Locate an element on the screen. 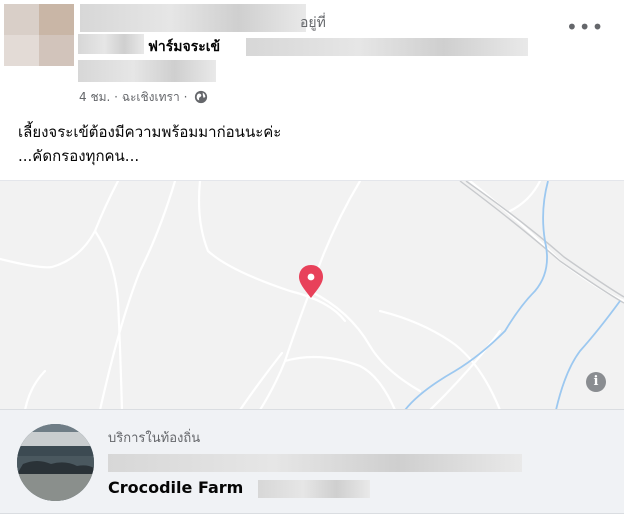  post-meta: 4 ชม. · ฉะเชิงเทรา · is located at coordinates (143, 97).